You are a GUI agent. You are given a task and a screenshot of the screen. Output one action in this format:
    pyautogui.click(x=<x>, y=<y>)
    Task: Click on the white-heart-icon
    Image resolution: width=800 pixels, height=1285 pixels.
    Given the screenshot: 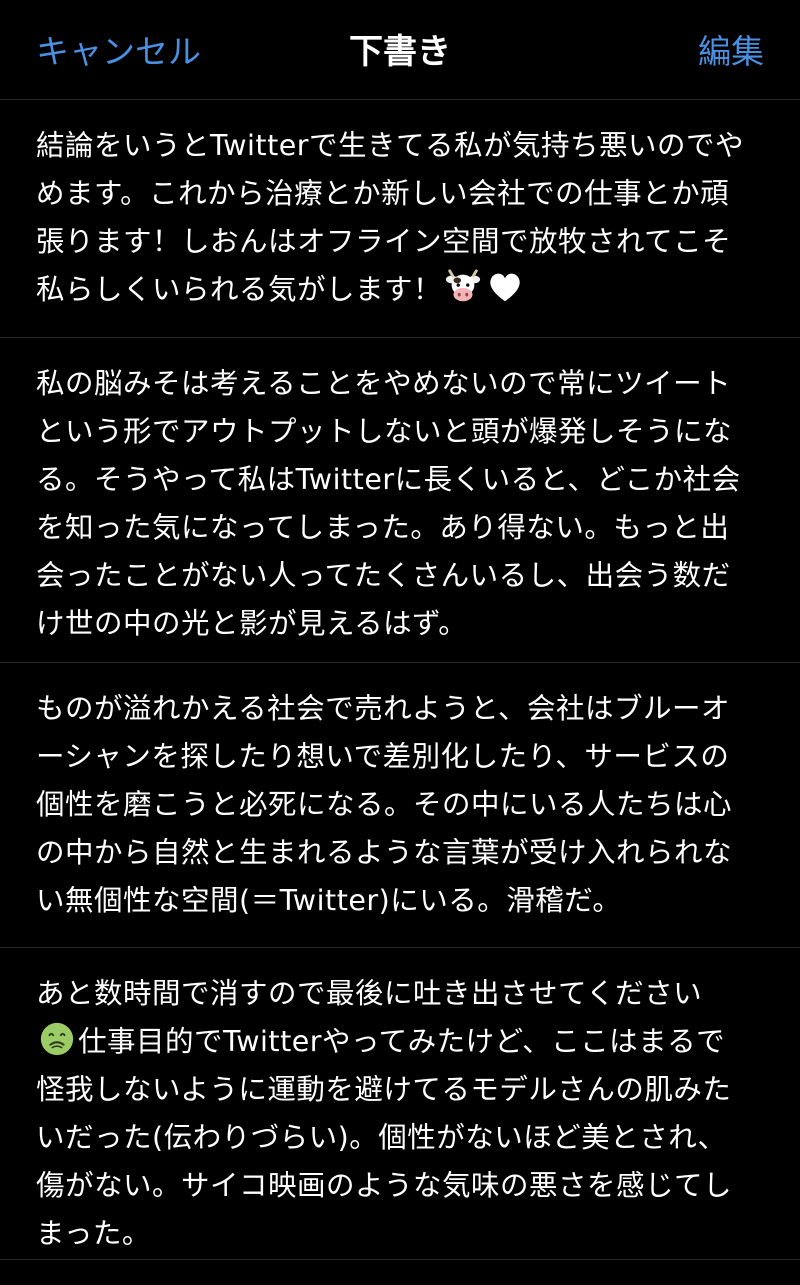 What is the action you would take?
    pyautogui.click(x=505, y=287)
    